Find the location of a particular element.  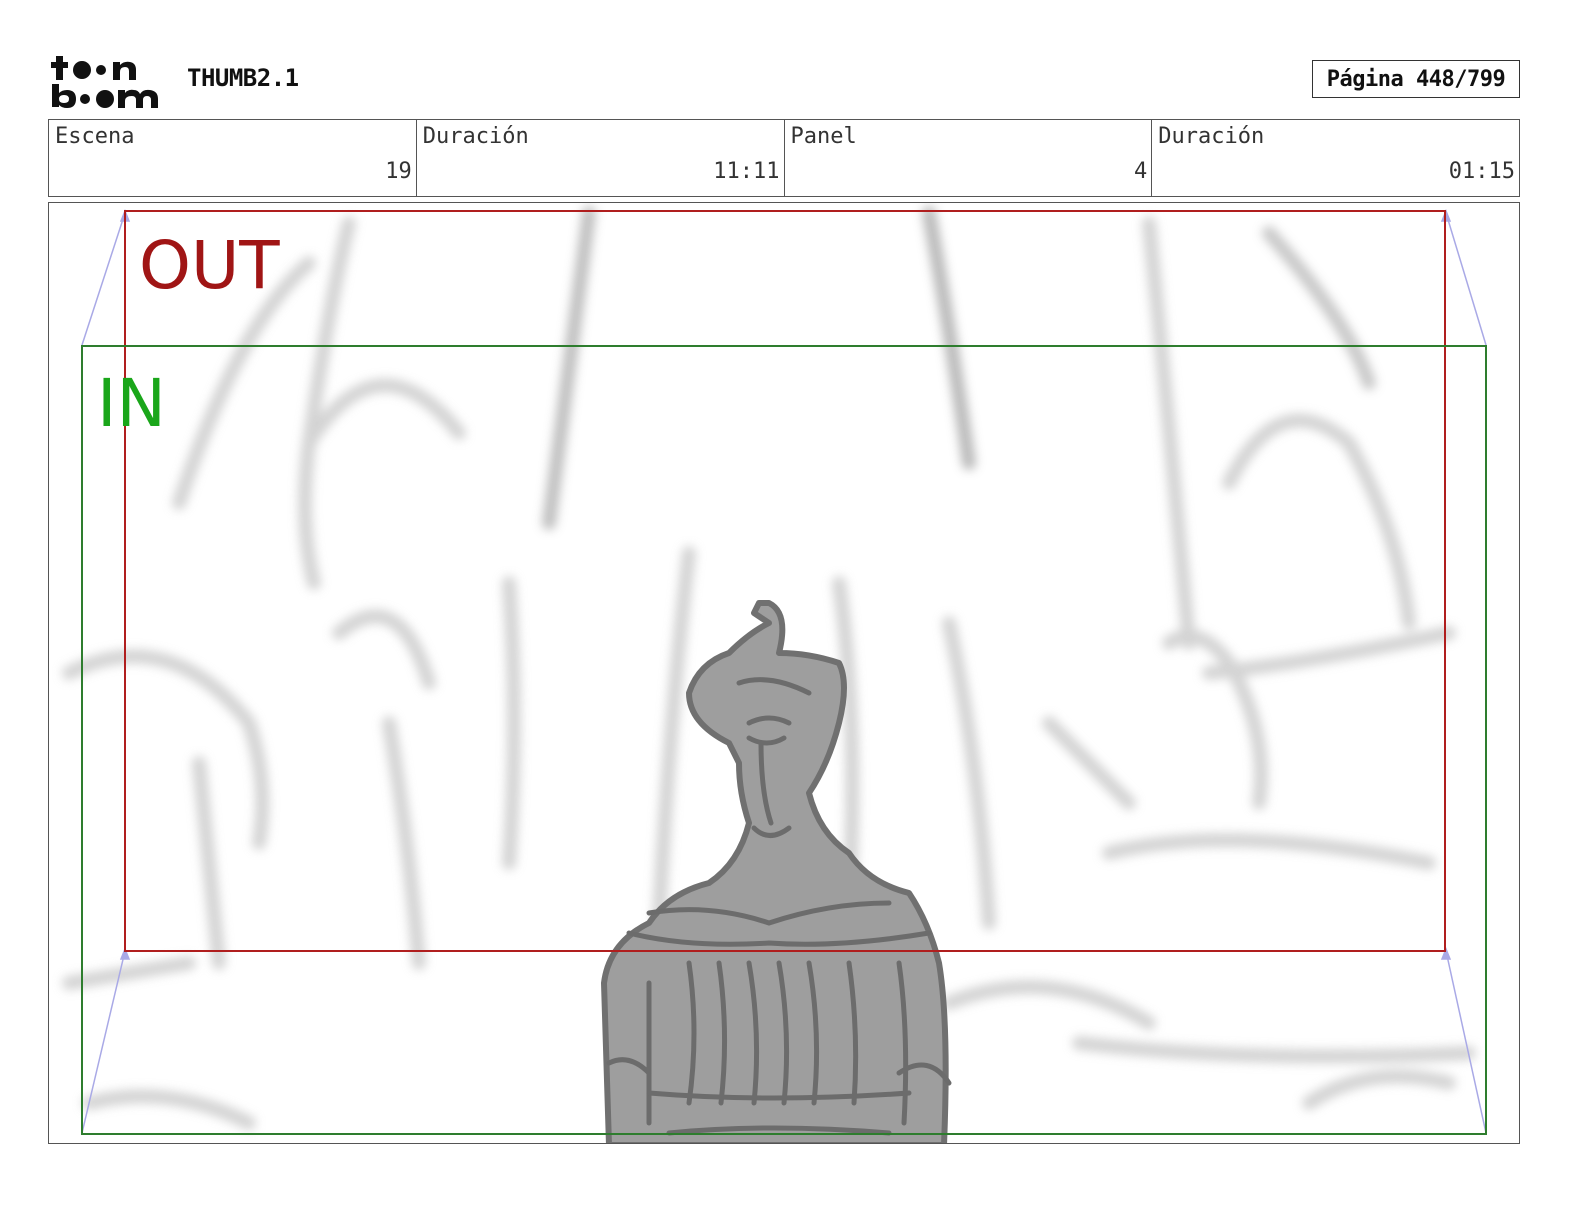

camera-out-label: OUT is located at coordinates (209, 265).